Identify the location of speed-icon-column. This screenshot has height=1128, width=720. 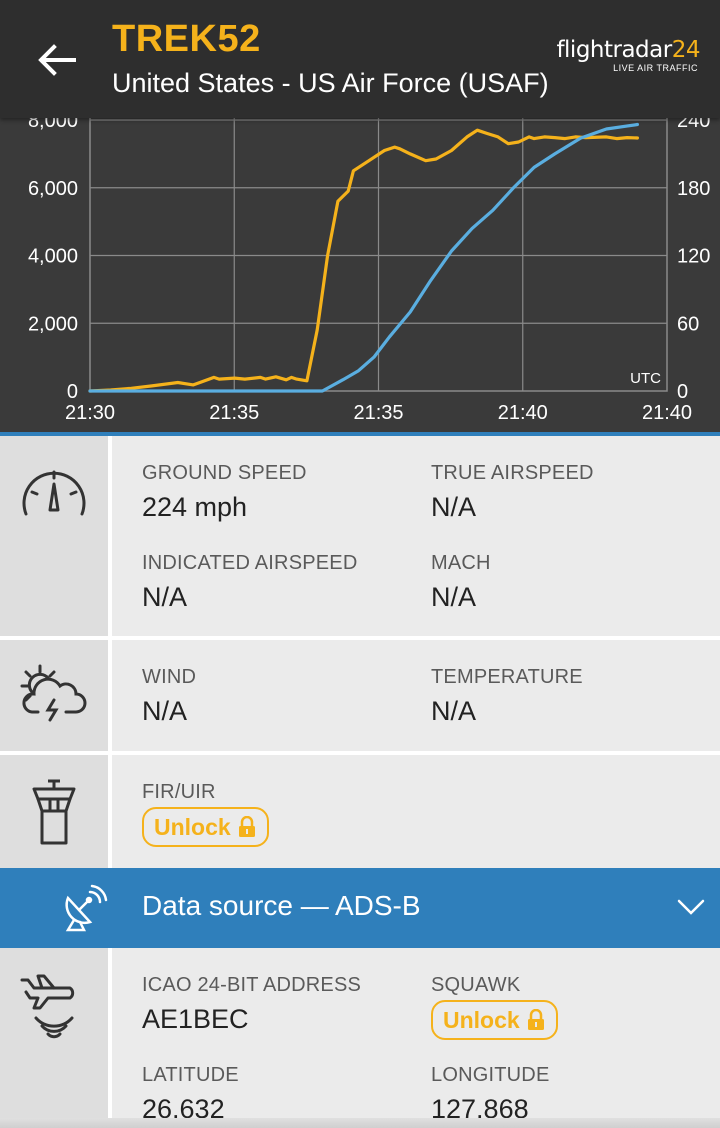
(54, 536).